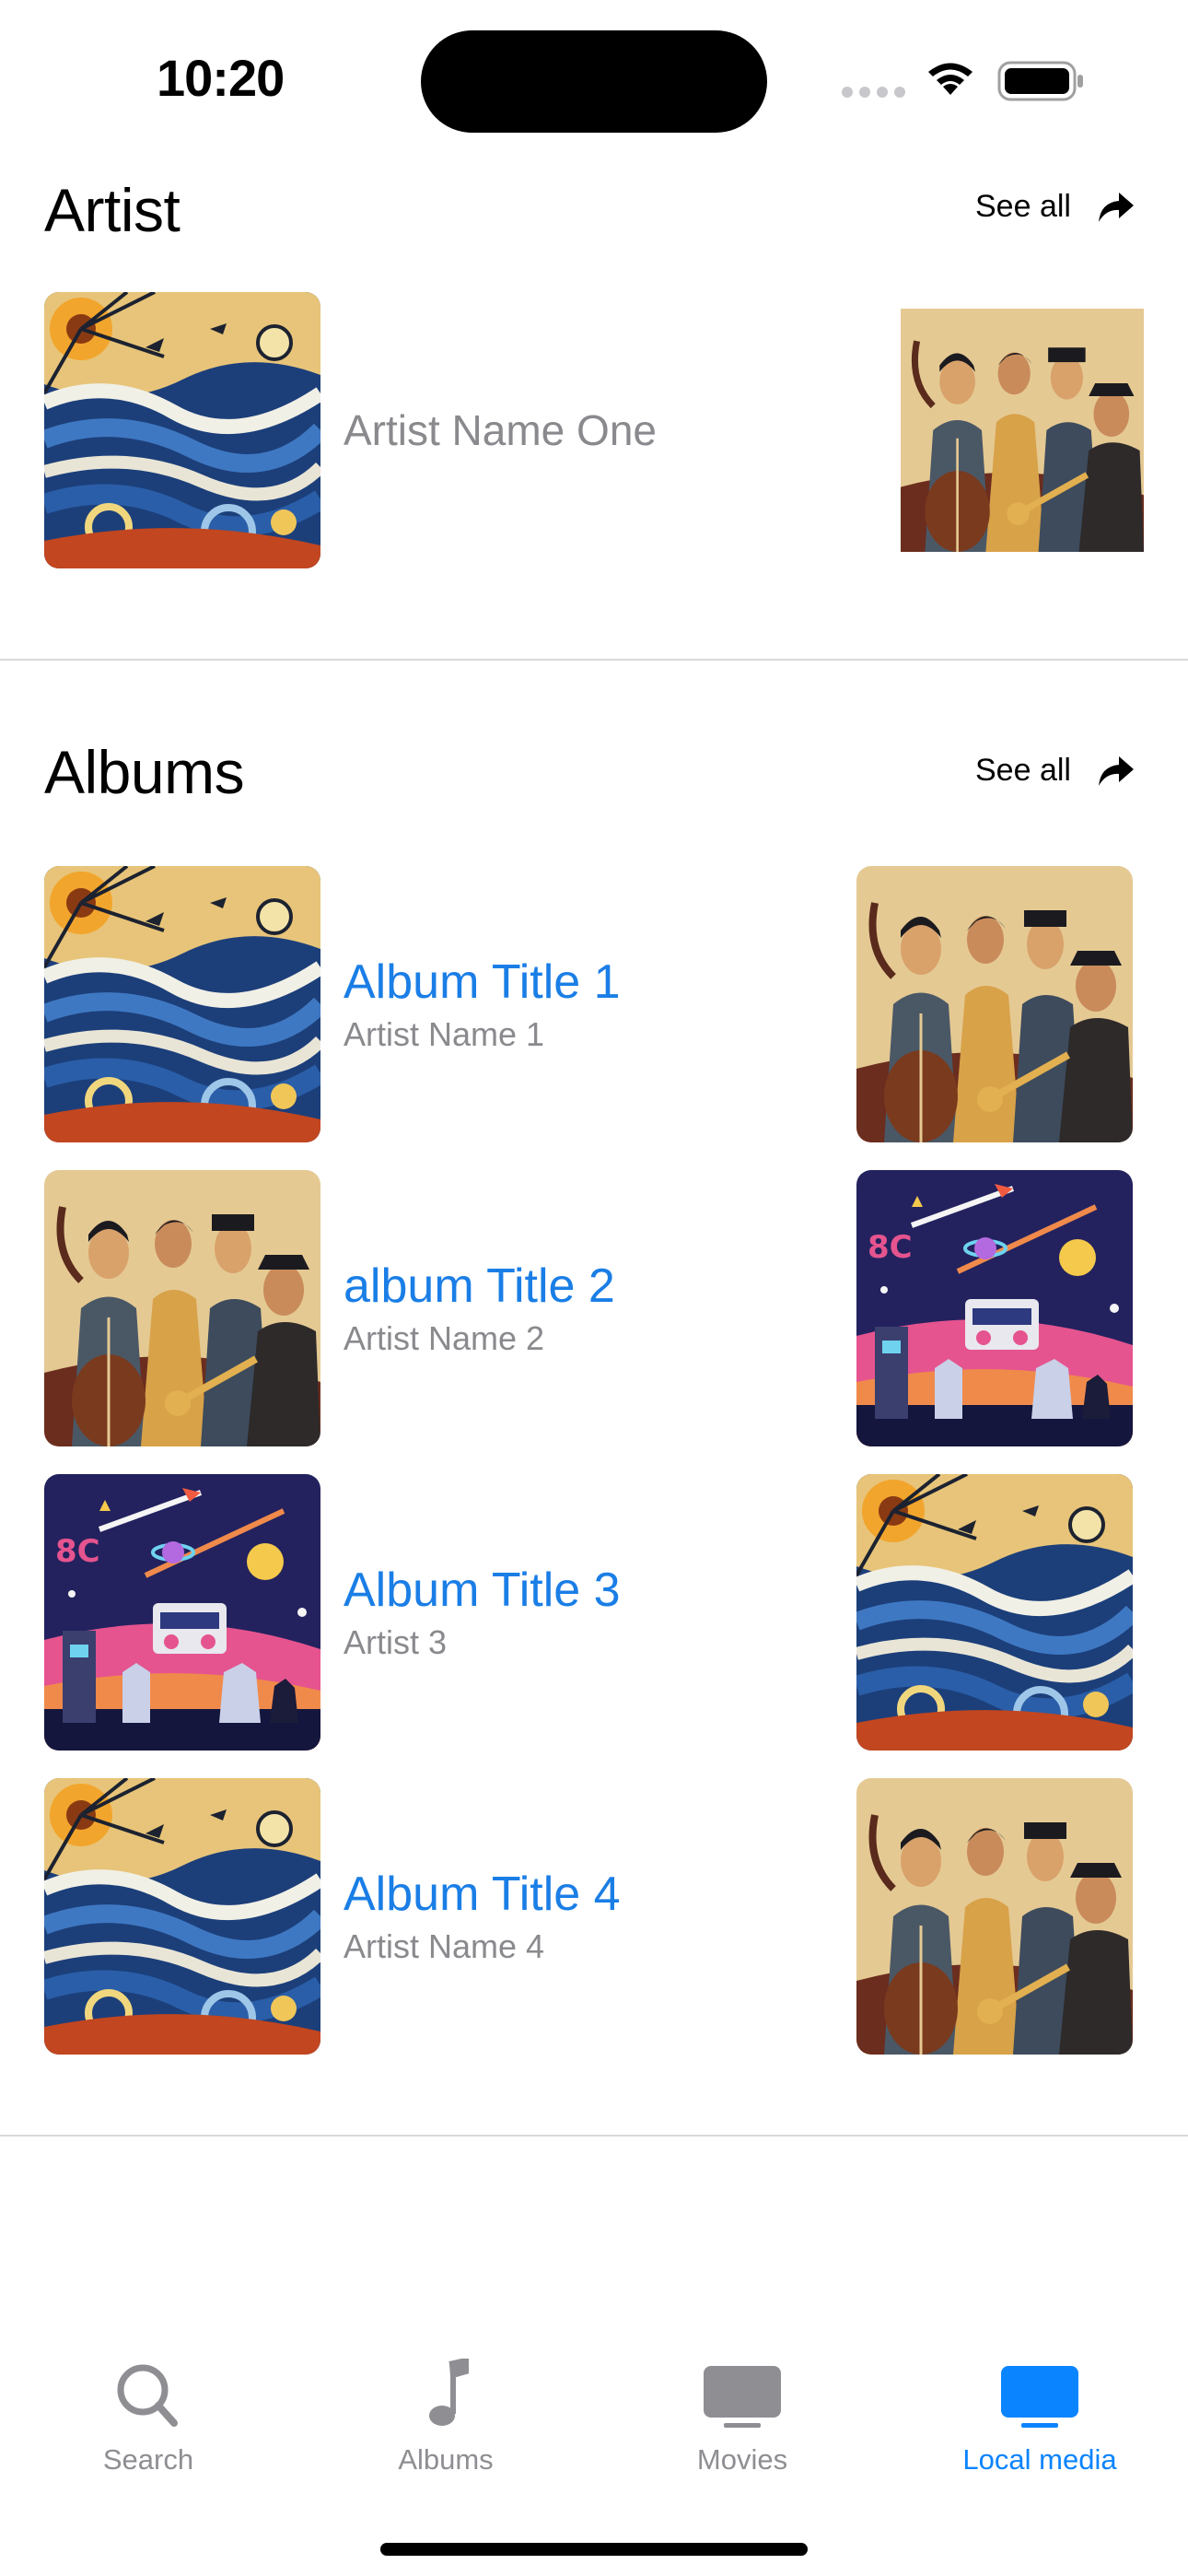  What do you see at coordinates (449, 2392) in the screenshot?
I see `music-note-icon` at bounding box center [449, 2392].